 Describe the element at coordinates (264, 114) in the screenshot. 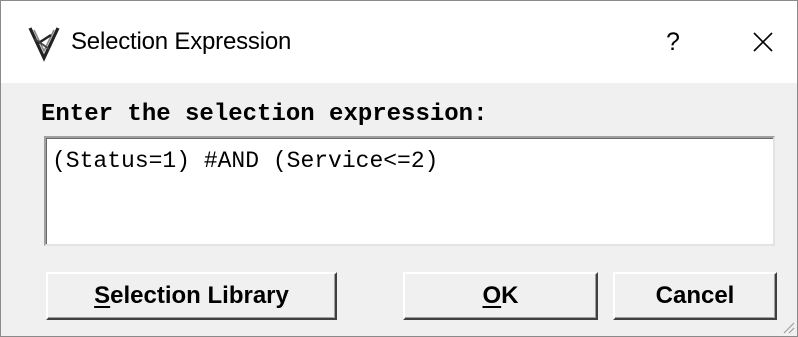

I see `expression-prompt-label: Enter the selection expression:` at that location.